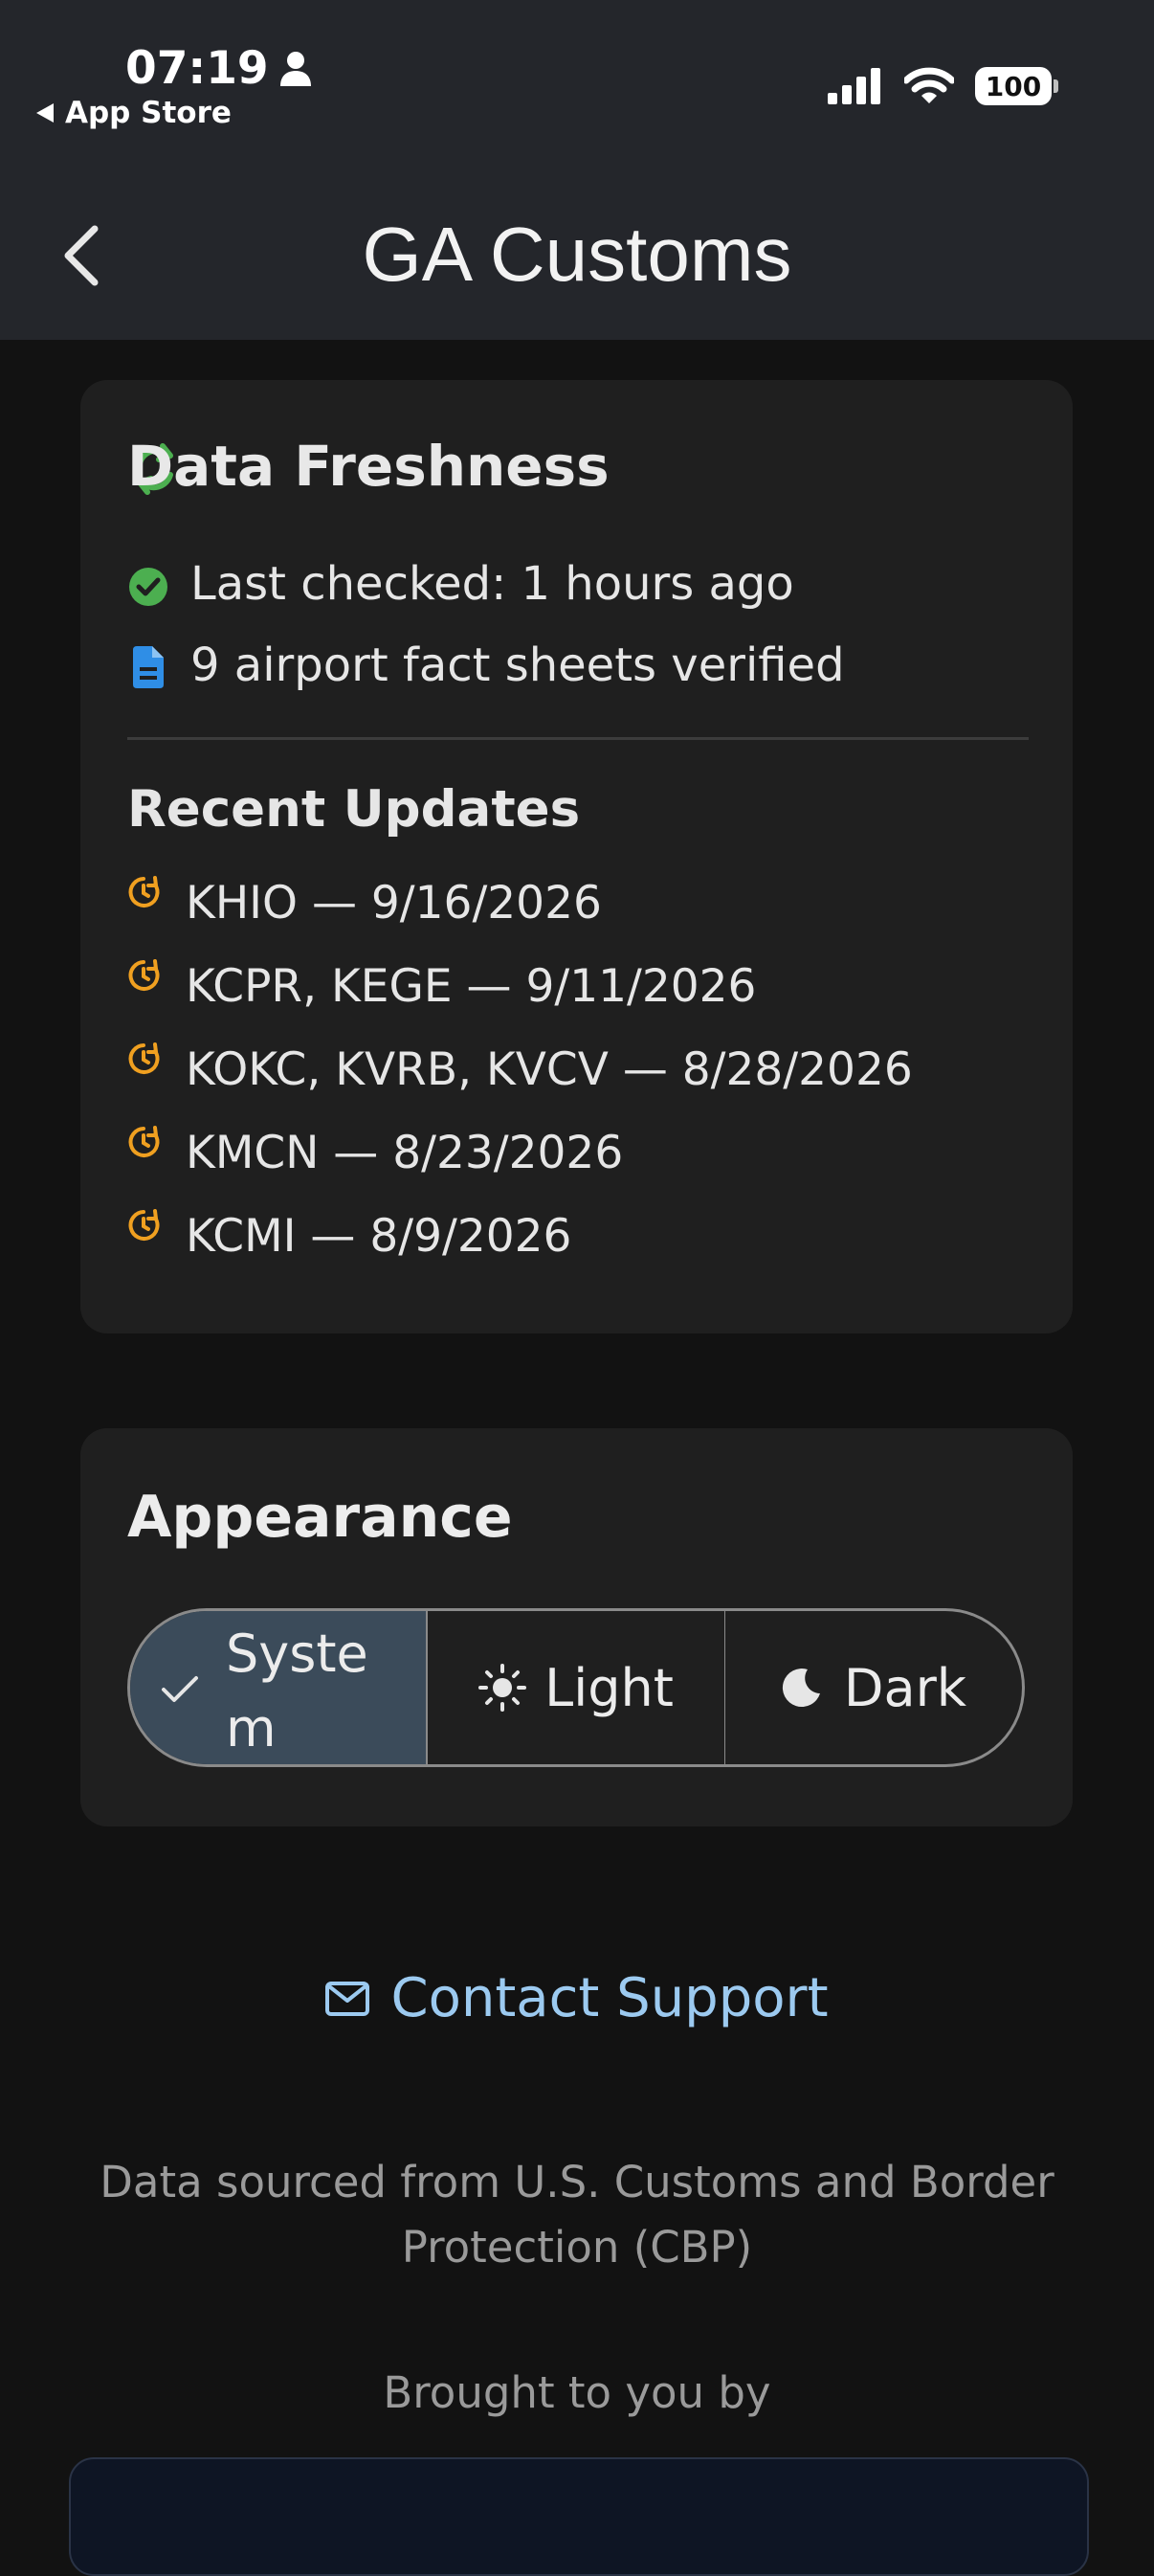  I want to click on theme-segmented-control: Syste m Light Dark, so click(576, 1688).